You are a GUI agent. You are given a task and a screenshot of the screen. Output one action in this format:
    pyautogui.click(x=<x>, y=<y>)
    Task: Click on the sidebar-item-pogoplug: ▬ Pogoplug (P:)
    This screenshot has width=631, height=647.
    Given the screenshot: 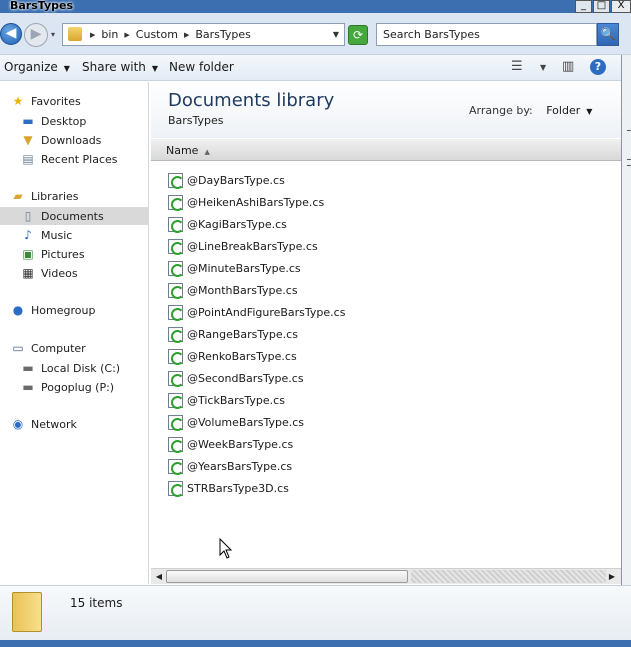 What is the action you would take?
    pyautogui.click(x=84, y=387)
    